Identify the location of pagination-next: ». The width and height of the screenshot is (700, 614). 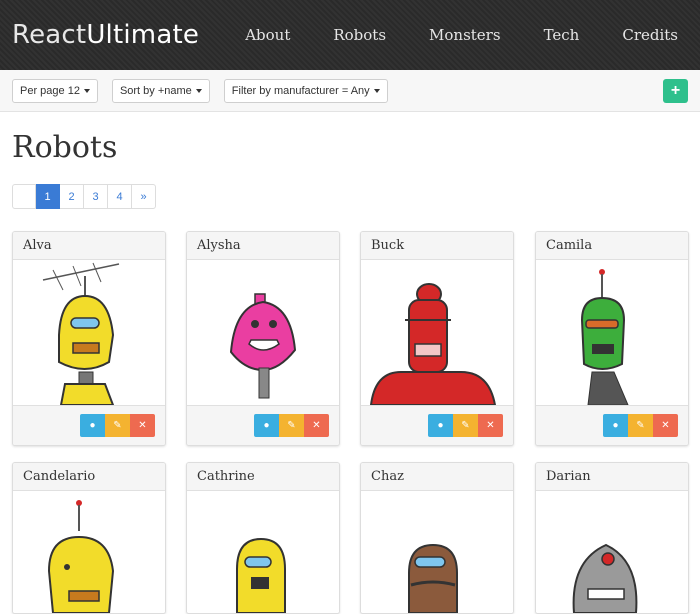
(144, 196).